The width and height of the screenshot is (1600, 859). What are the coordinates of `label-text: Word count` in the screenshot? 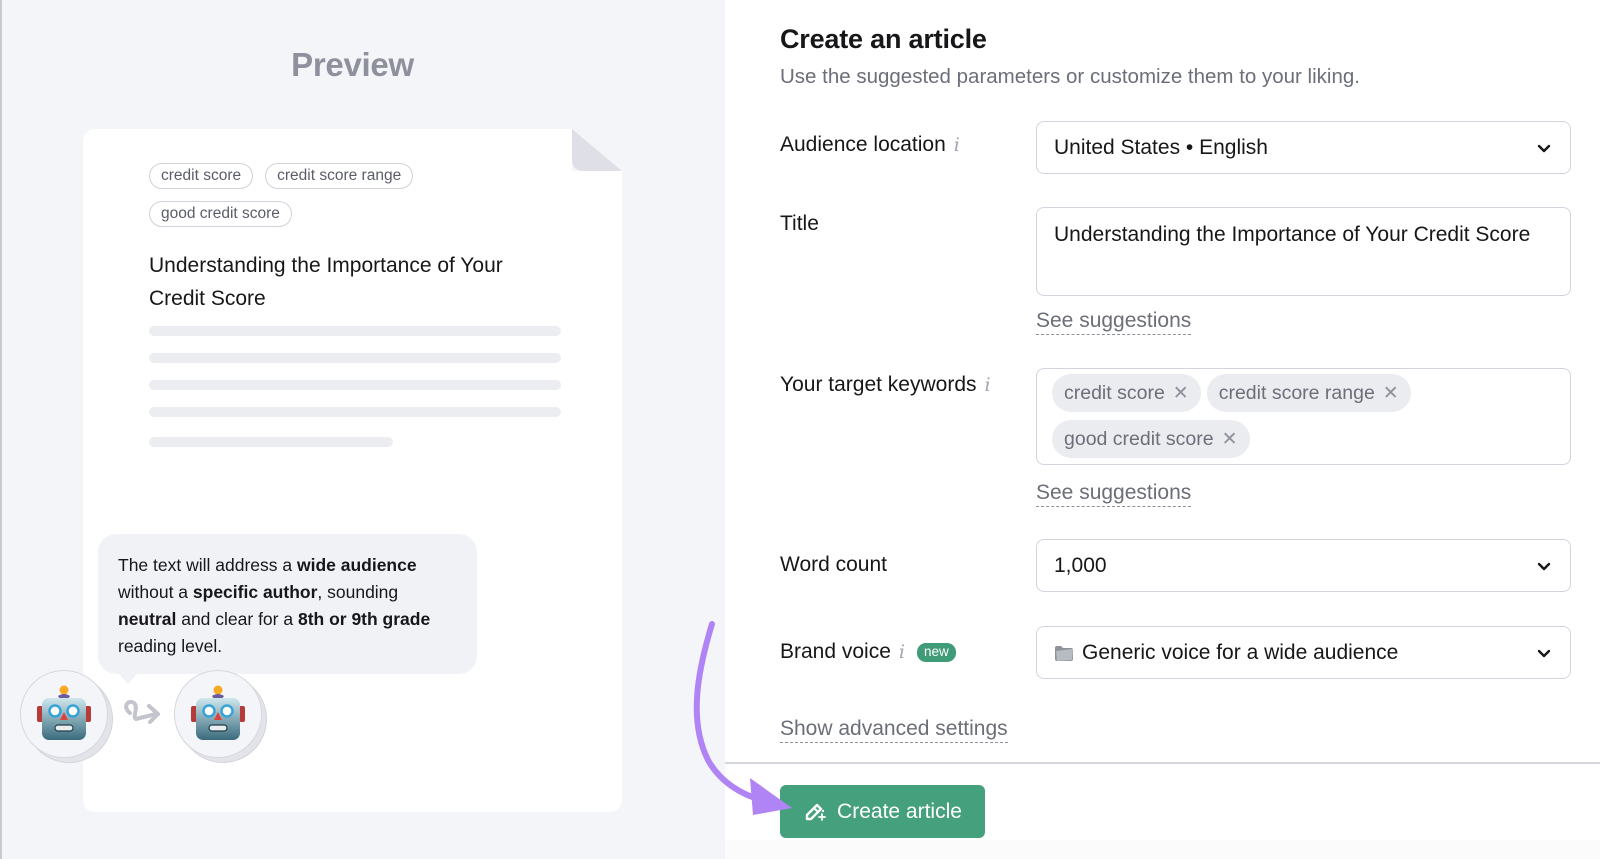 It's located at (833, 564).